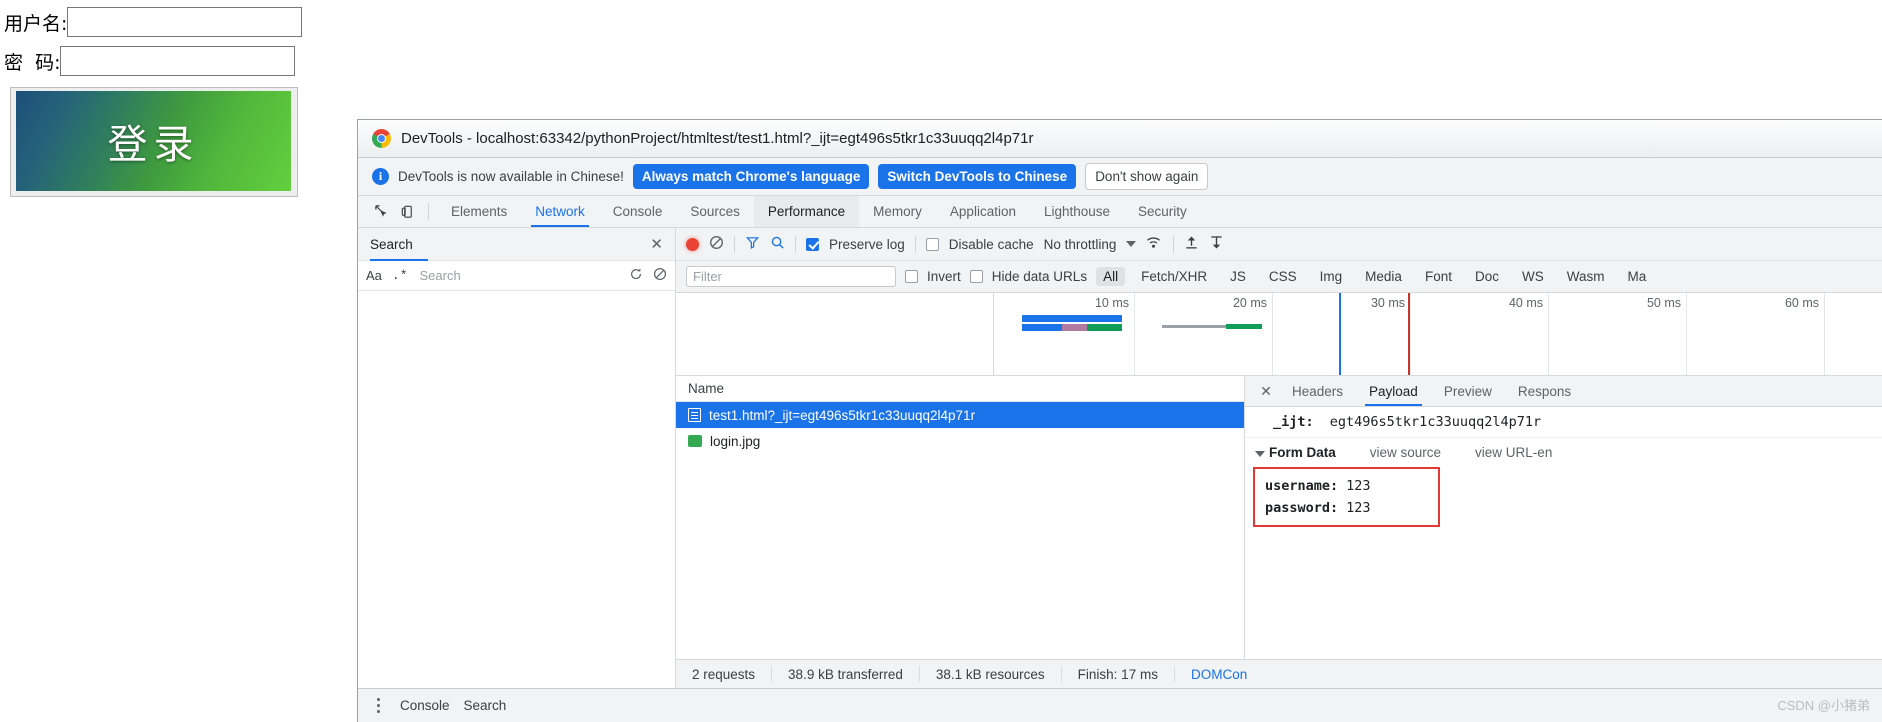 The image size is (1882, 722). What do you see at coordinates (638, 211) in the screenshot?
I see `tab-console: Console` at bounding box center [638, 211].